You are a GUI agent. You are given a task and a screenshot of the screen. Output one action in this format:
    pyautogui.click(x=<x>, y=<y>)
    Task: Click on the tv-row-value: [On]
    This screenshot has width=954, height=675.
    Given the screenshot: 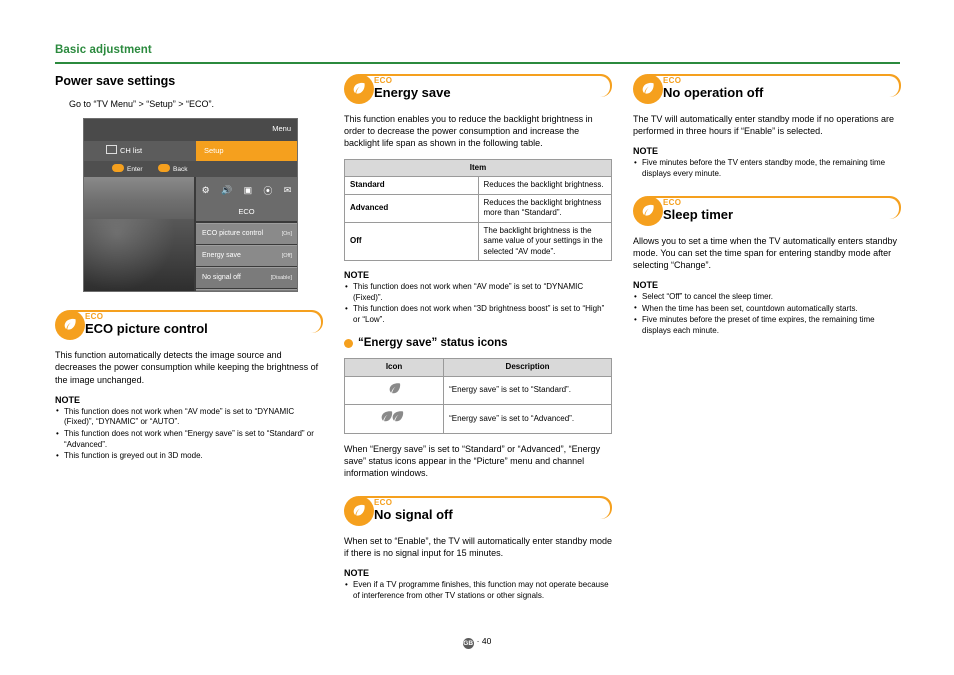 What is the action you would take?
    pyautogui.click(x=286, y=234)
    